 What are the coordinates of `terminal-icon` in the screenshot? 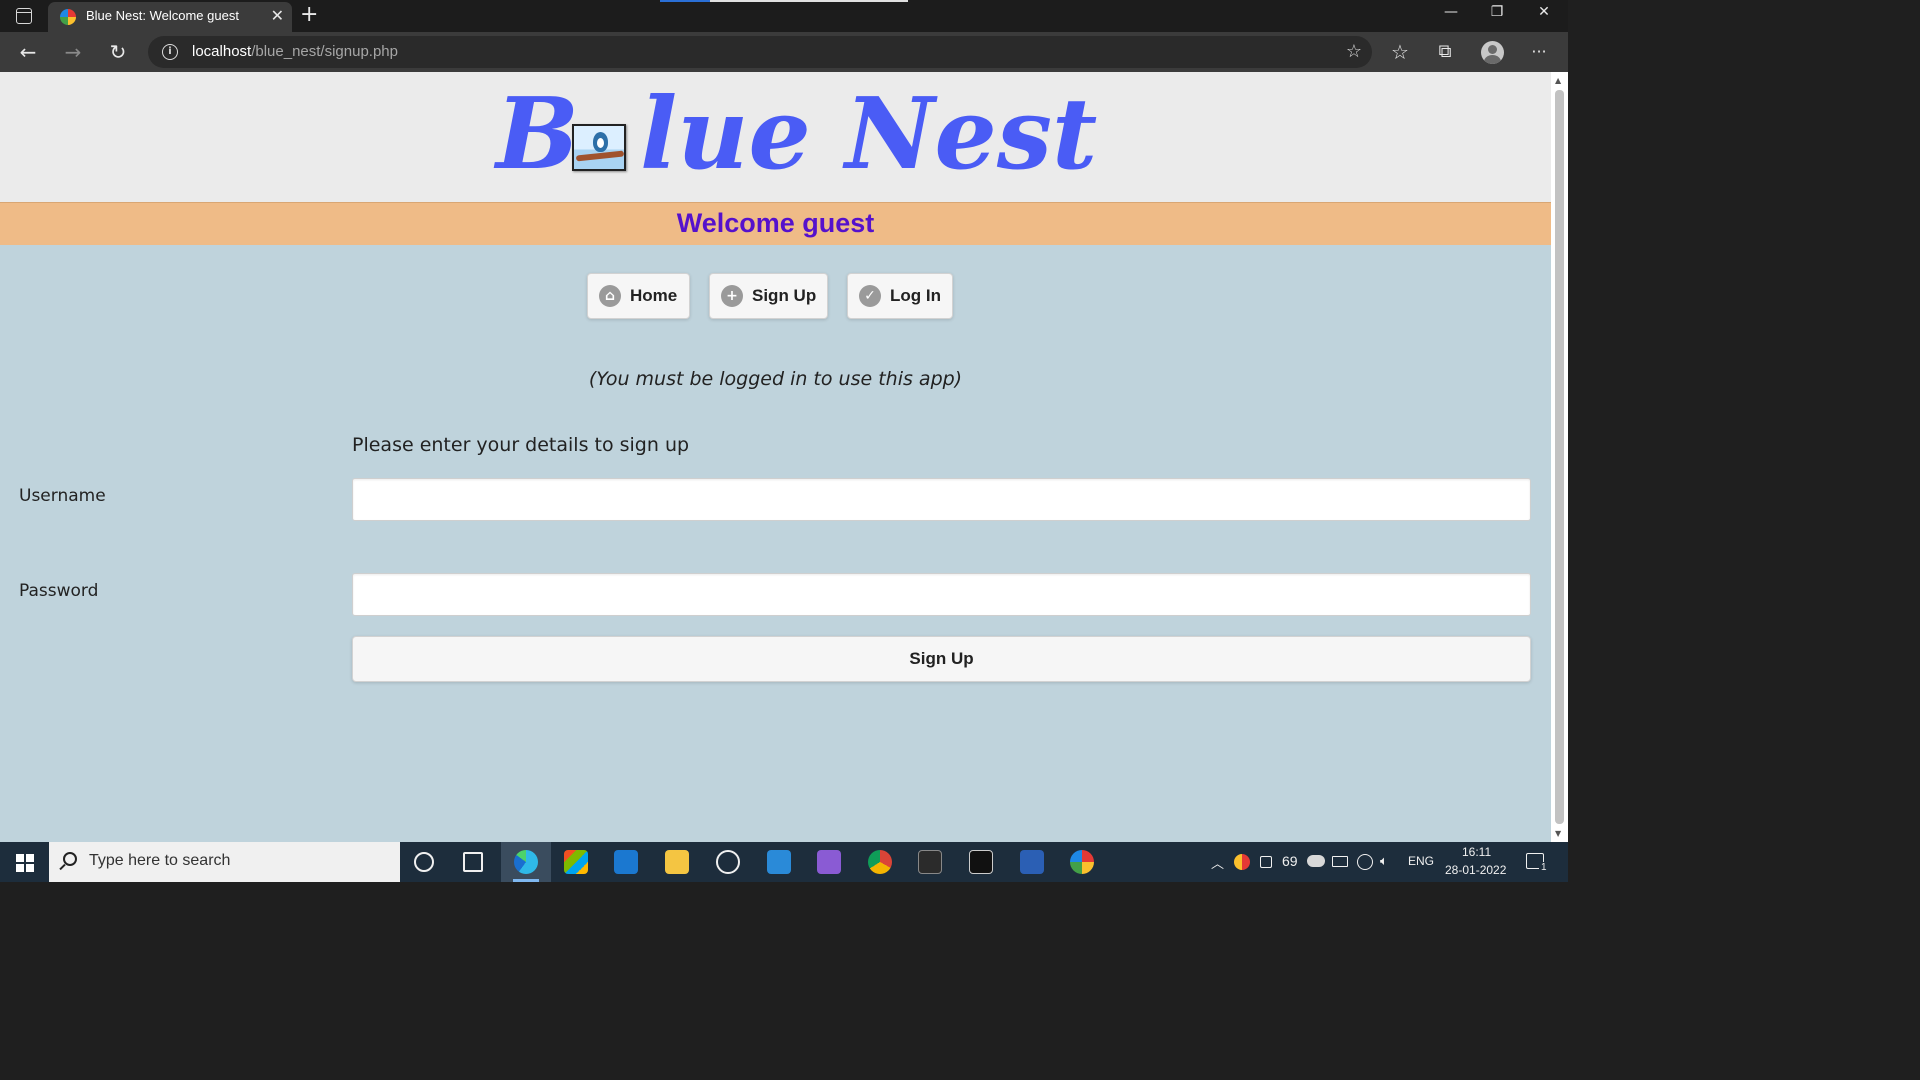 It's located at (930, 862).